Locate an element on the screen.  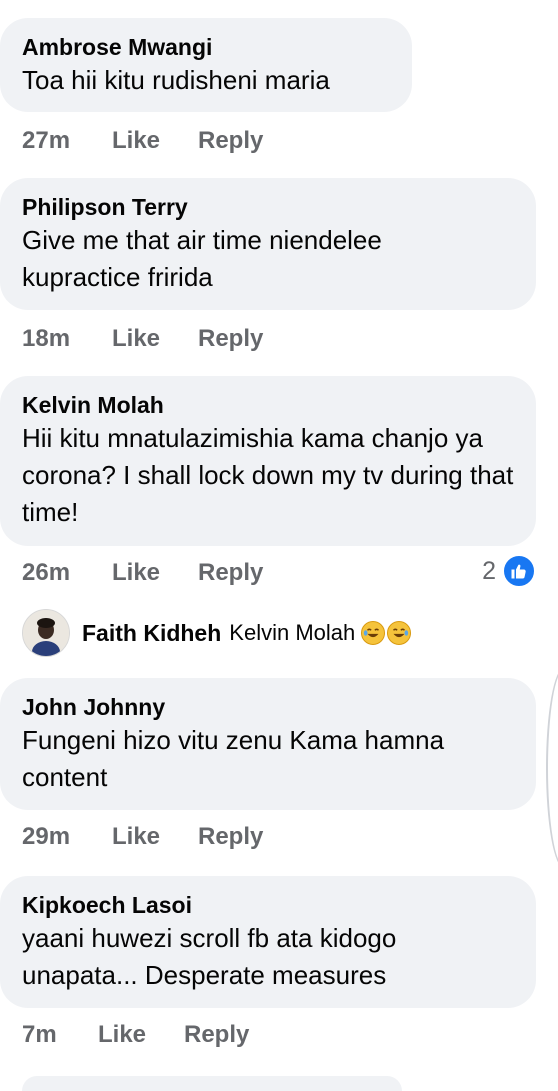
avatar is located at coordinates (46, 633).